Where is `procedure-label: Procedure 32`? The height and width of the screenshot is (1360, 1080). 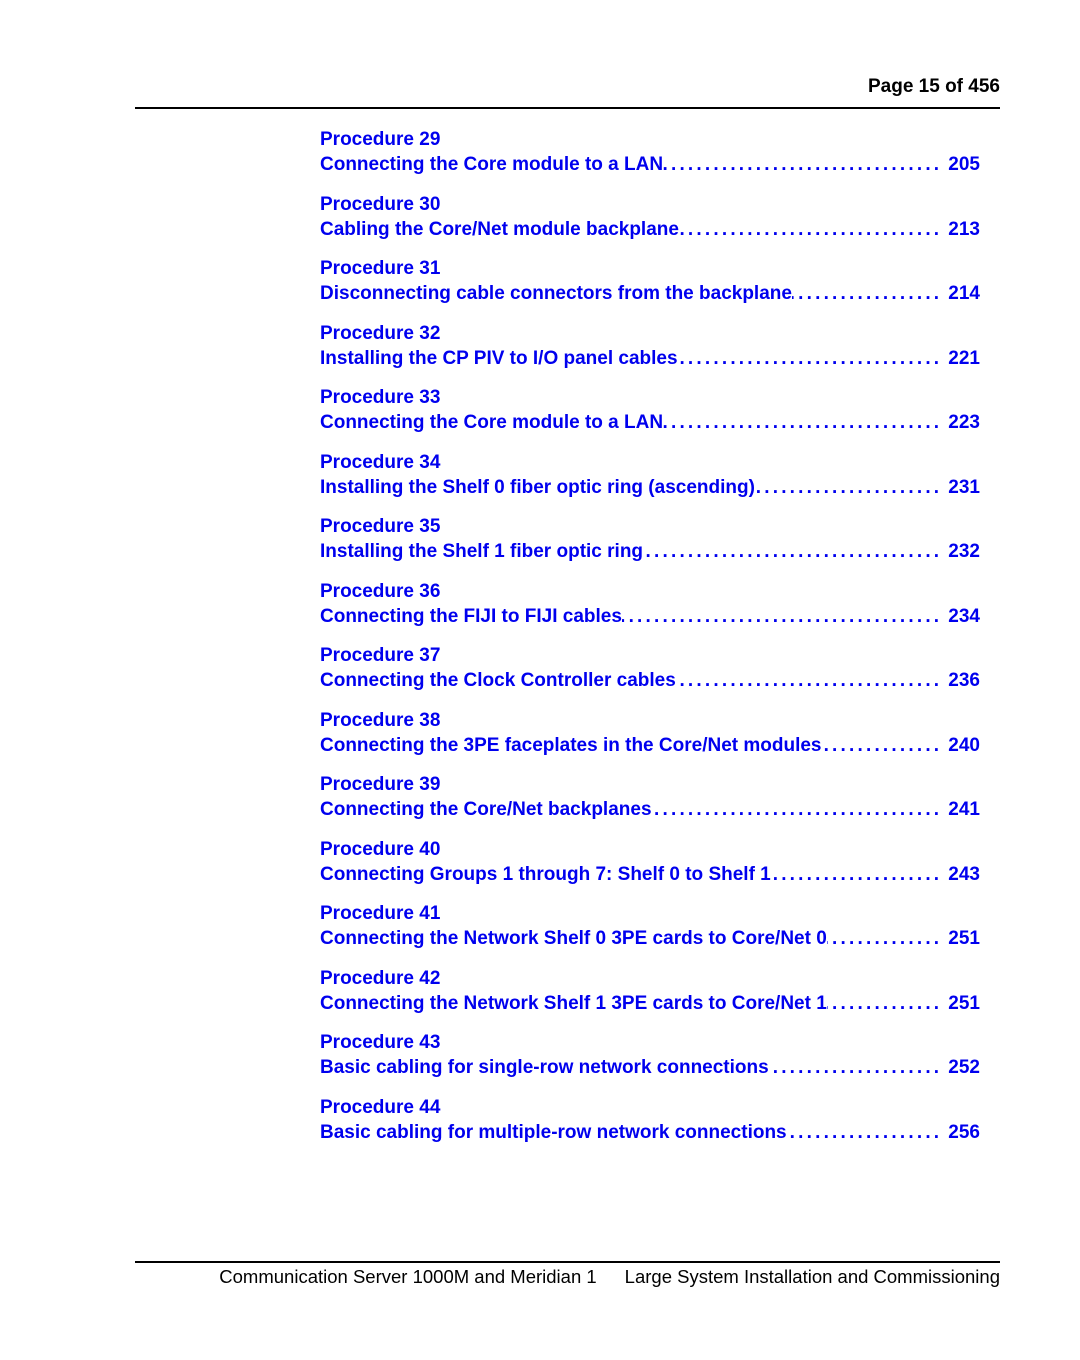
procedure-label: Procedure 32 is located at coordinates (650, 334).